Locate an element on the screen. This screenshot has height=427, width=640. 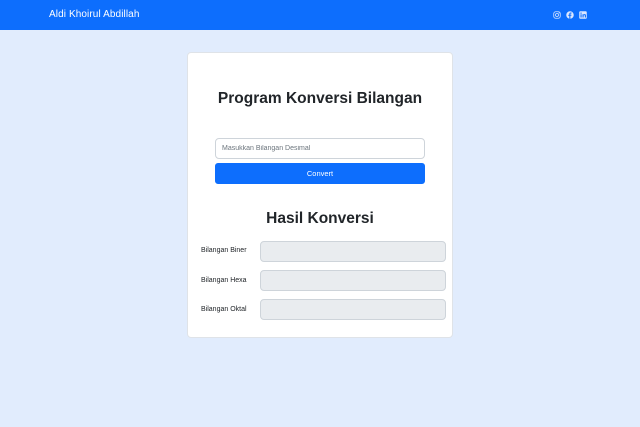
page-title: Program Konversi Bilangan is located at coordinates (320, 98).